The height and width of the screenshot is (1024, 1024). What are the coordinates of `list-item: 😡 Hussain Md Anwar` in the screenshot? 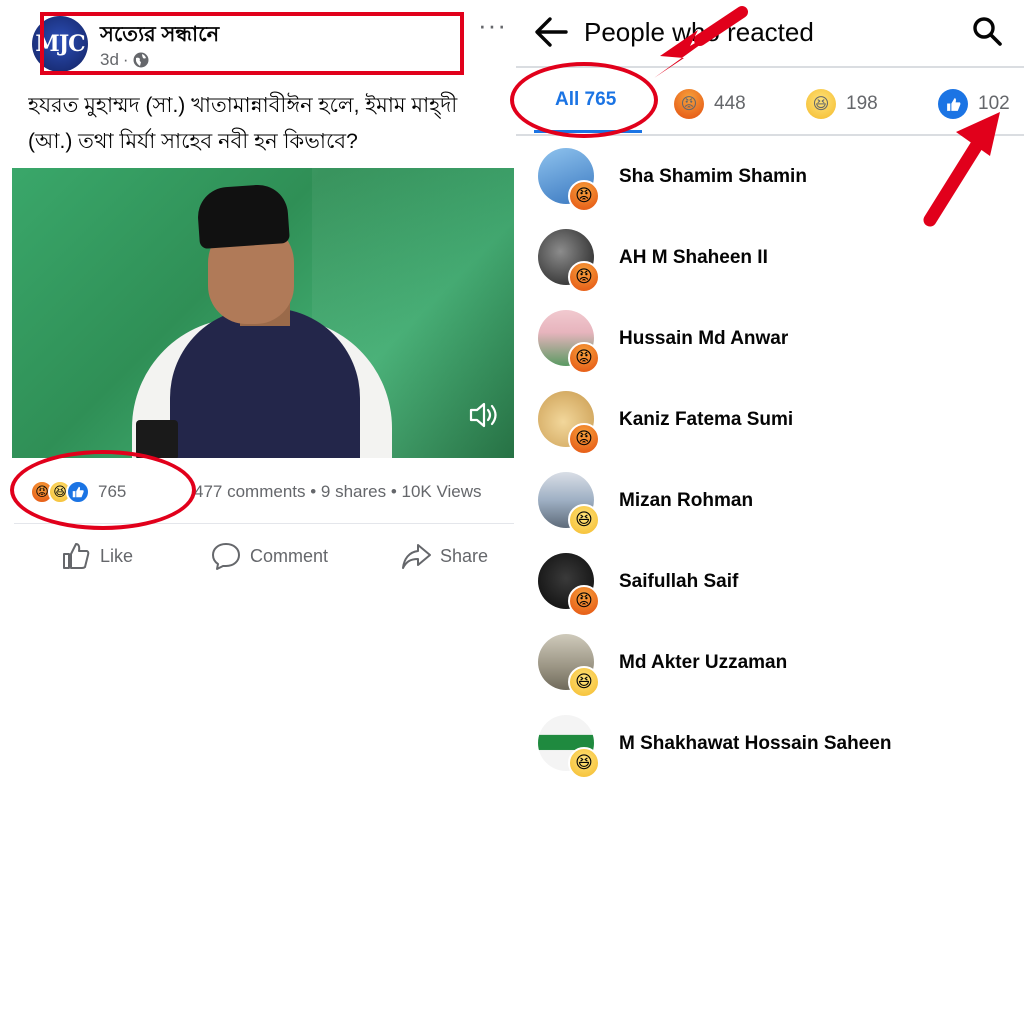 It's located at (770, 342).